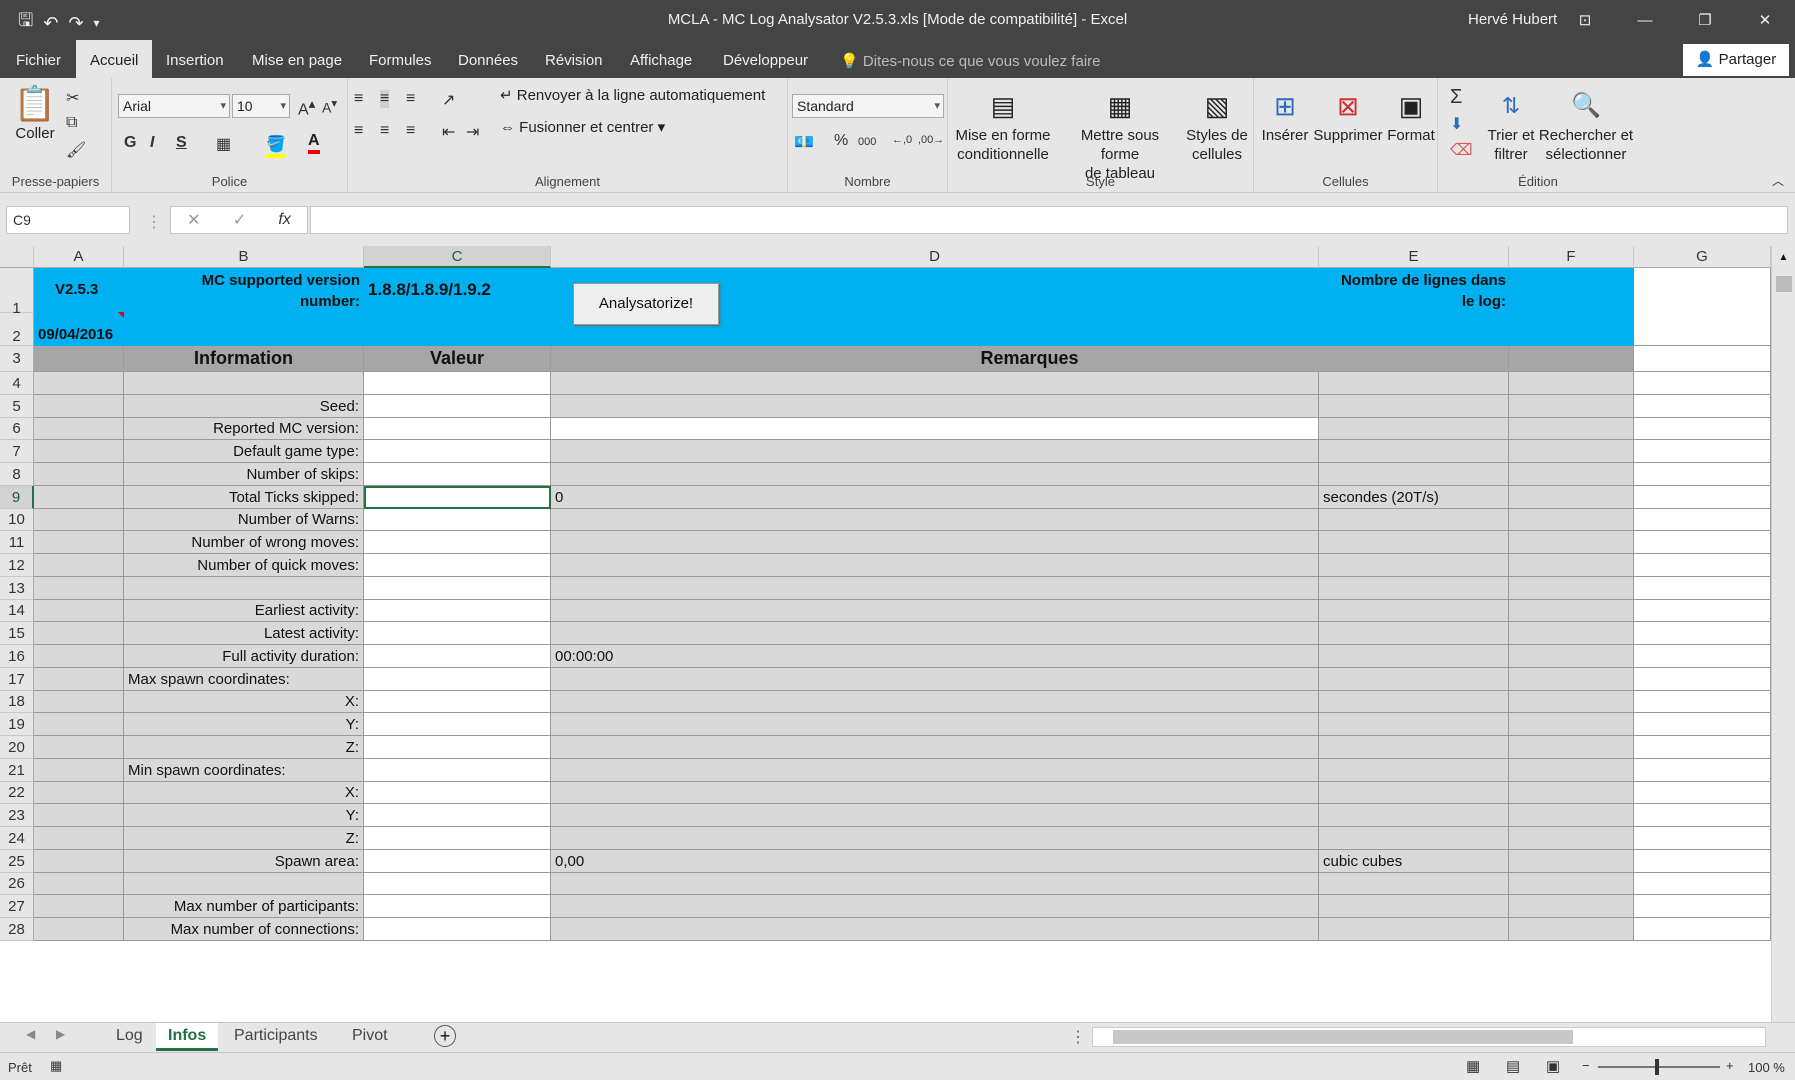 The image size is (1795, 1080). Describe the element at coordinates (152, 143) in the screenshot. I see `italic-button: I` at that location.